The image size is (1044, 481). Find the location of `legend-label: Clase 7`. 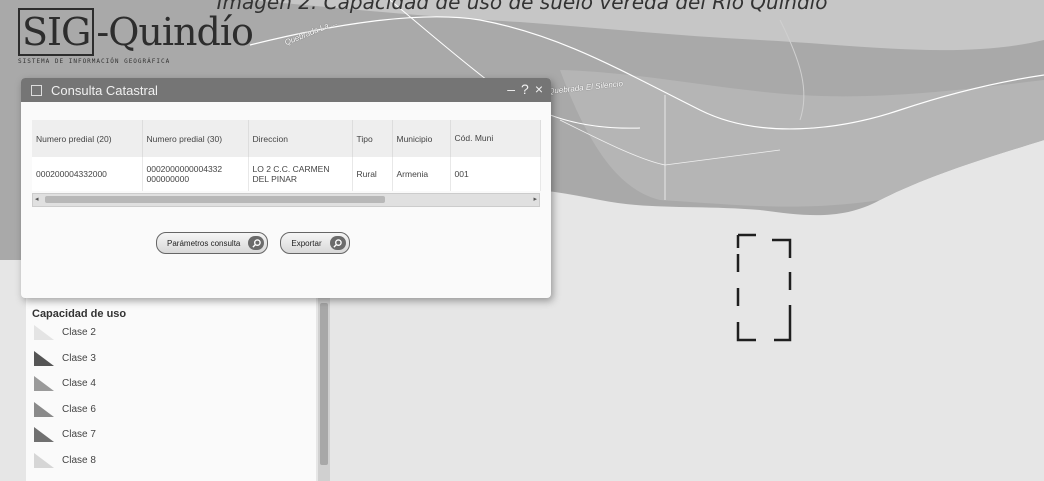

legend-label: Clase 7 is located at coordinates (79, 435).